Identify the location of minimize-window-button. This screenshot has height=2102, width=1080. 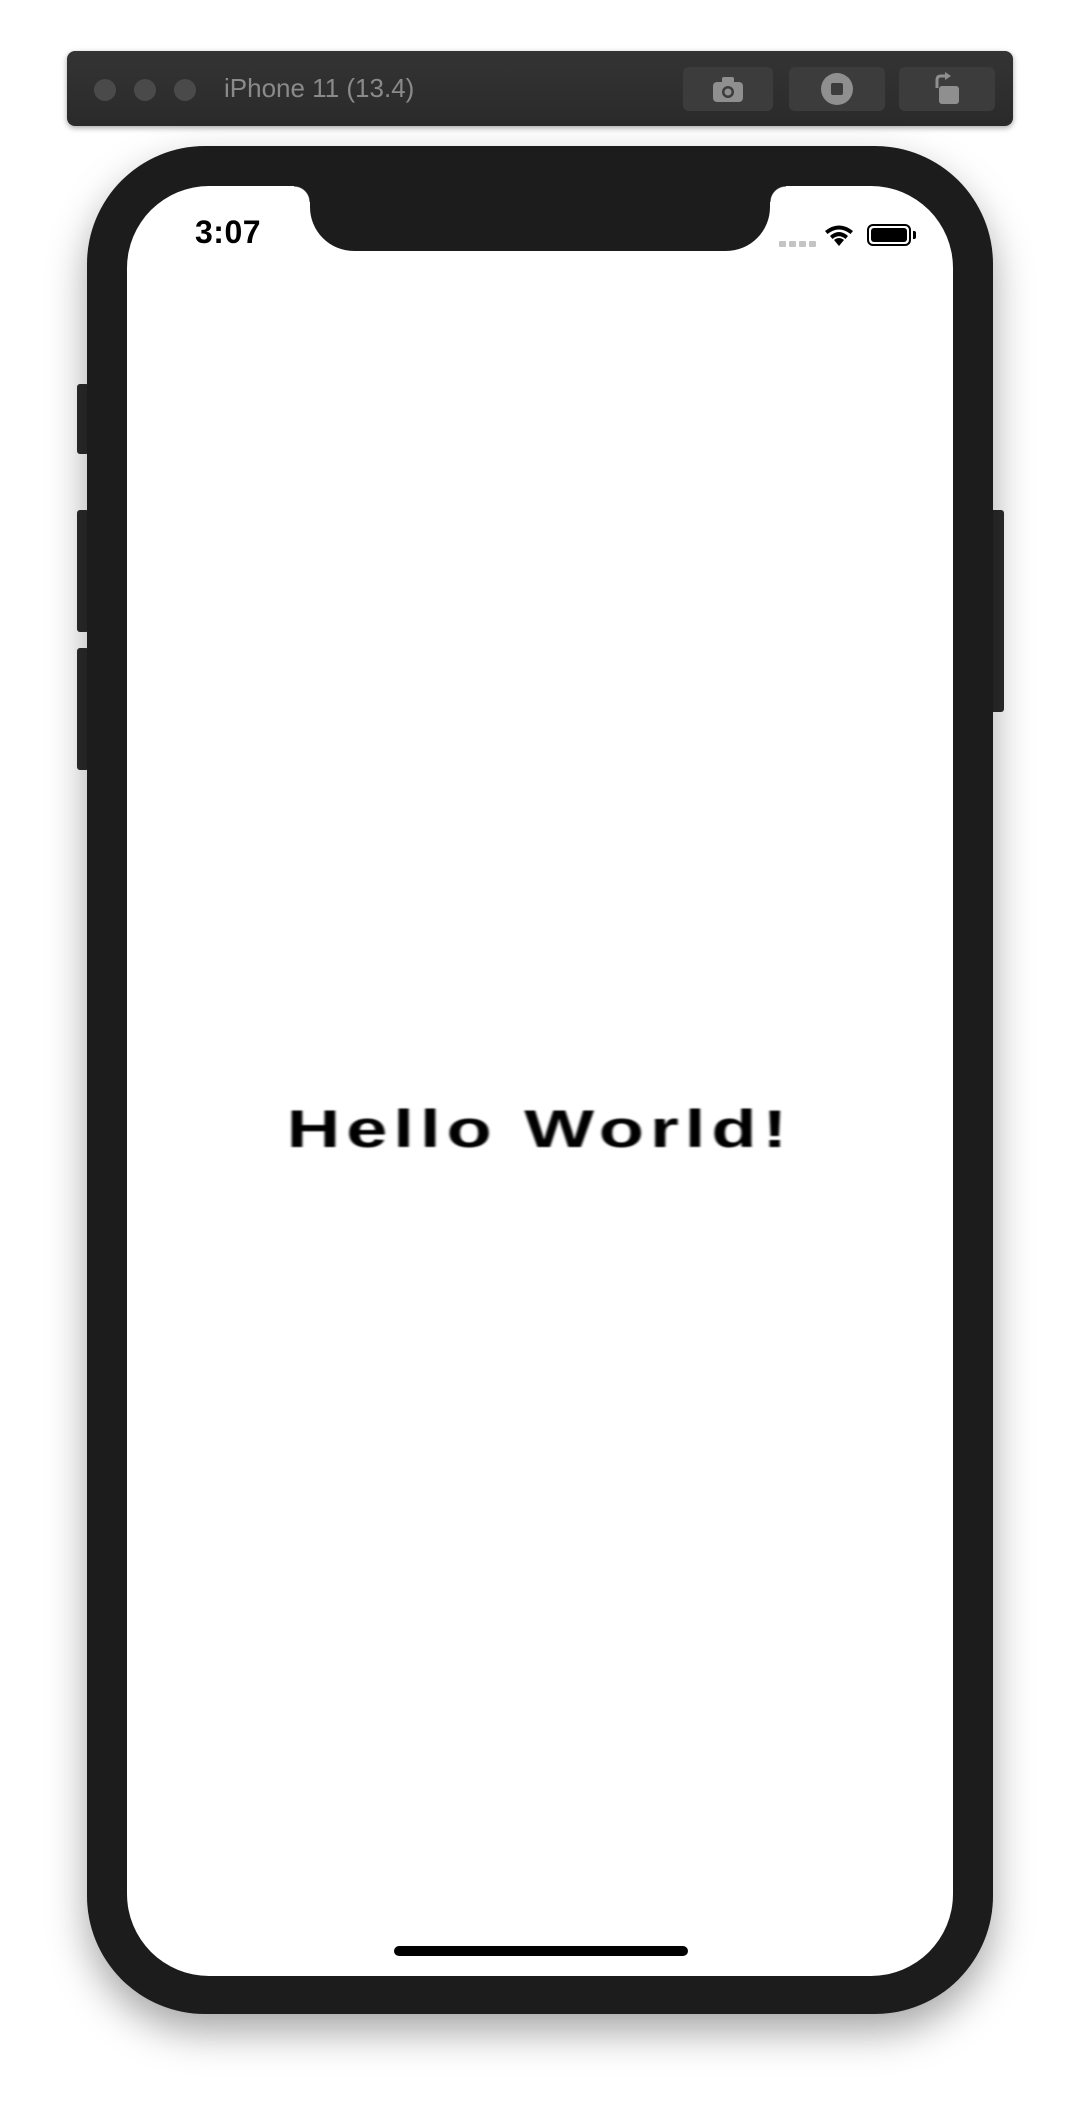
(145, 90).